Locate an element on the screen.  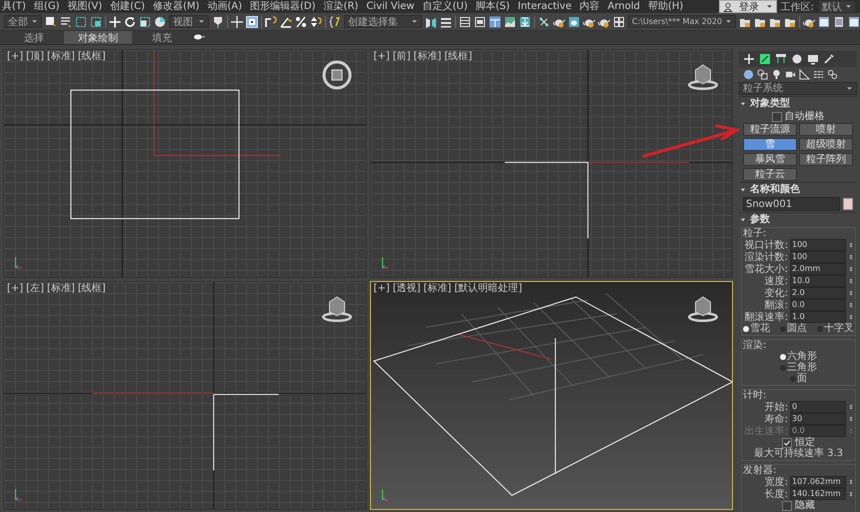
radio-option: 三角形 is located at coordinates (798, 367).